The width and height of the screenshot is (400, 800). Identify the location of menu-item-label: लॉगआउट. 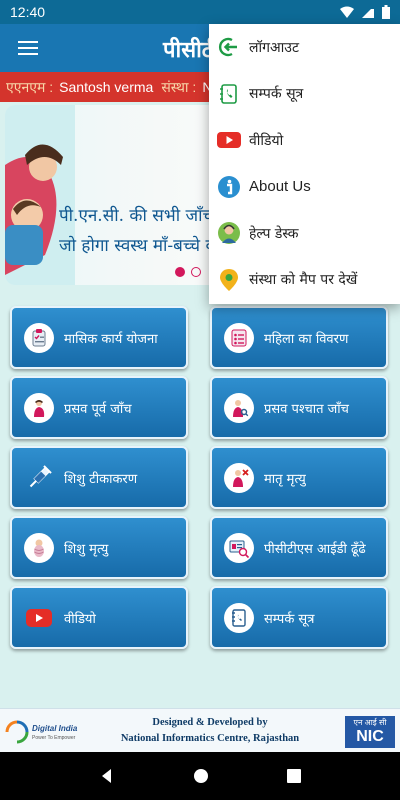
(274, 47).